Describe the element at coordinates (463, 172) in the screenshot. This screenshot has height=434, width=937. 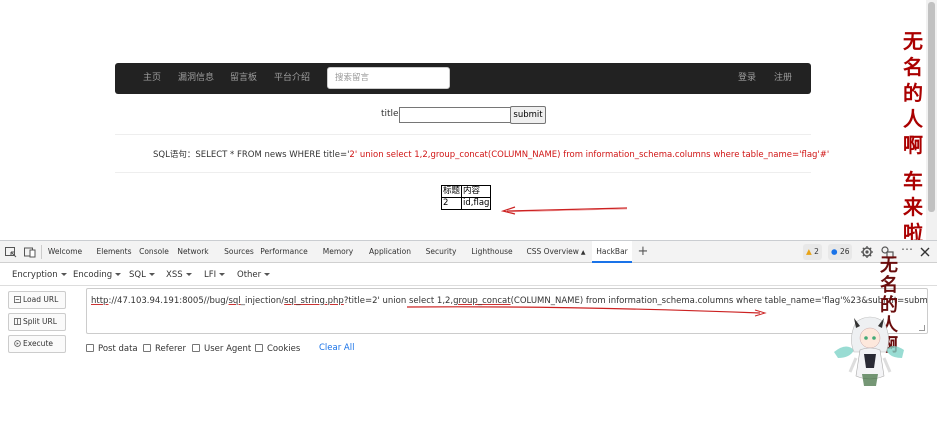
I see `divider` at that location.